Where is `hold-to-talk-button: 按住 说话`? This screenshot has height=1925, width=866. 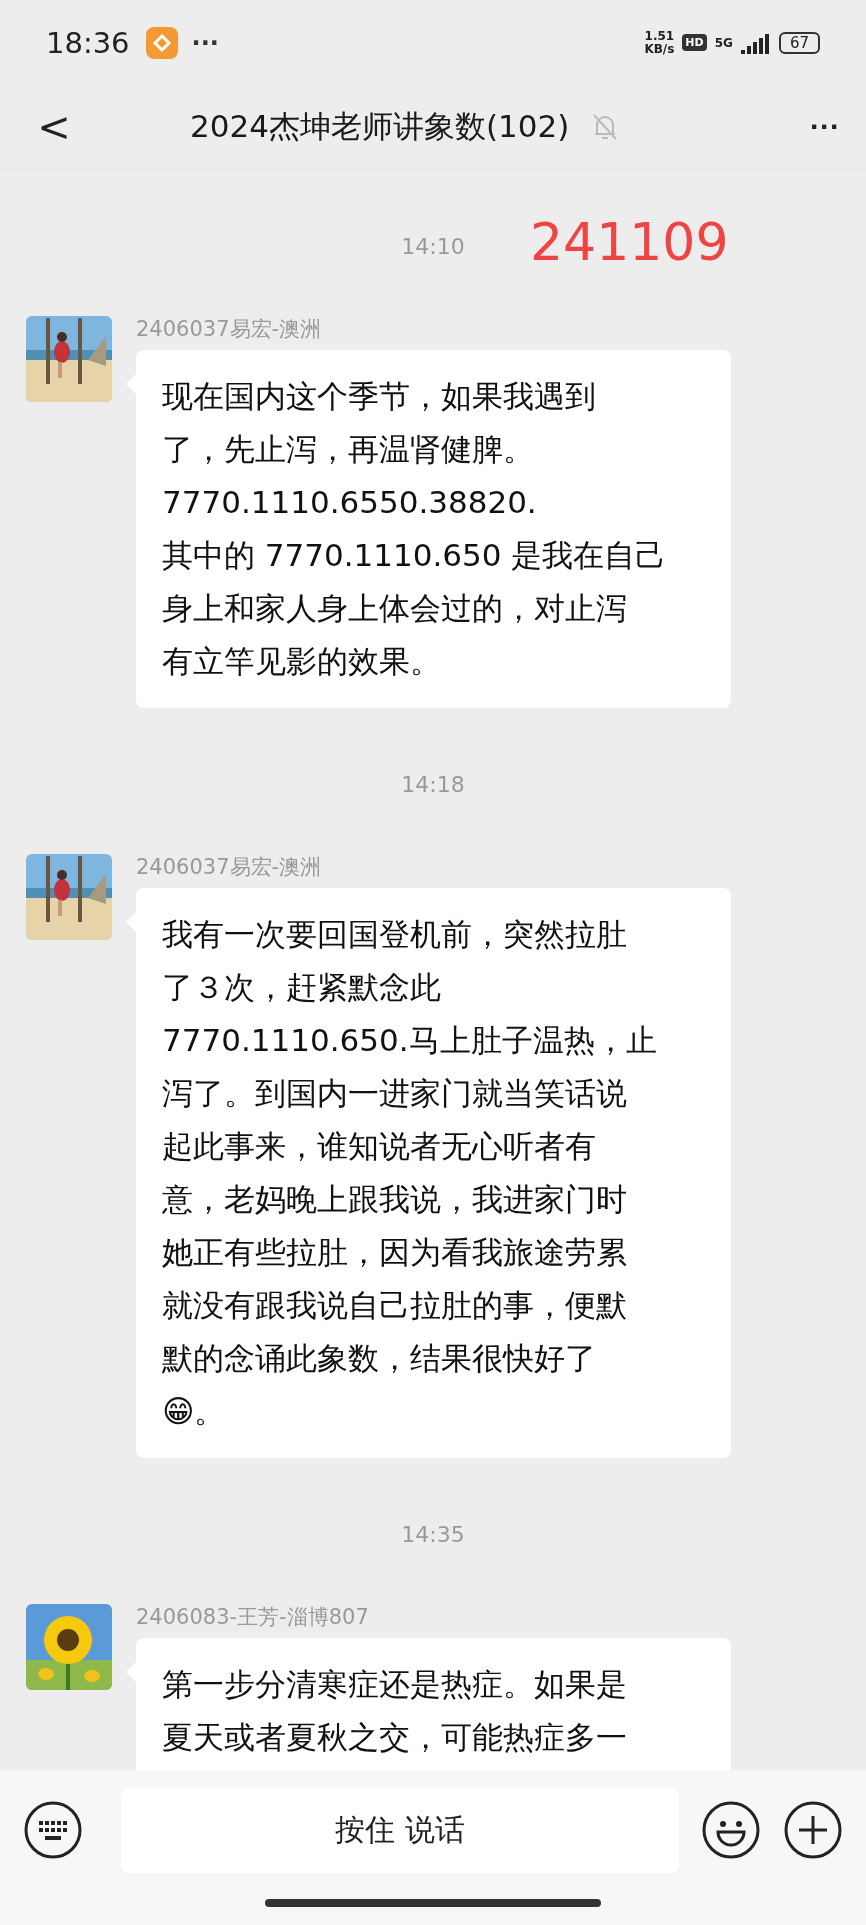 hold-to-talk-button: 按住 说话 is located at coordinates (400, 1830).